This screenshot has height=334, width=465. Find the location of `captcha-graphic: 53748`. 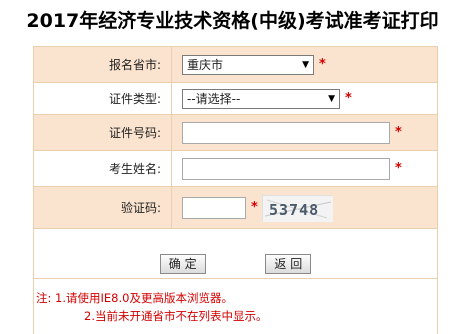

captcha-graphic: 53748 is located at coordinates (297, 208).